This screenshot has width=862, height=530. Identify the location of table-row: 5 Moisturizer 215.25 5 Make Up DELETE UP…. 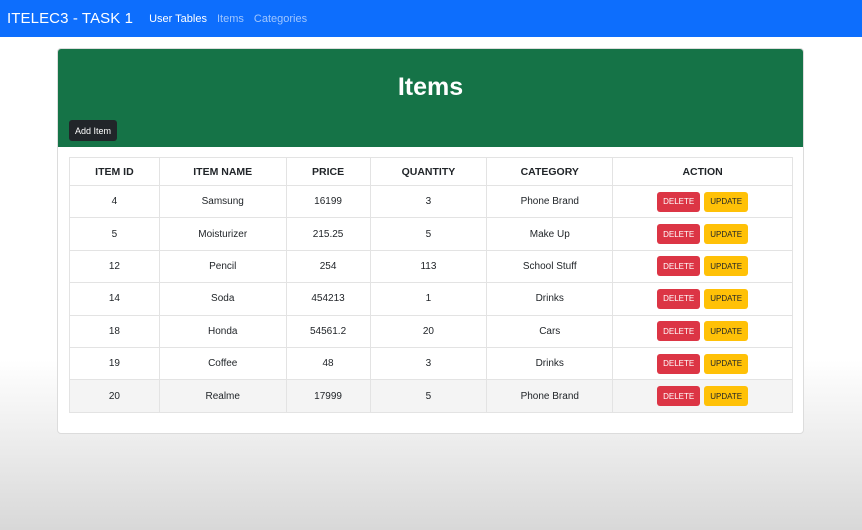
(431, 234).